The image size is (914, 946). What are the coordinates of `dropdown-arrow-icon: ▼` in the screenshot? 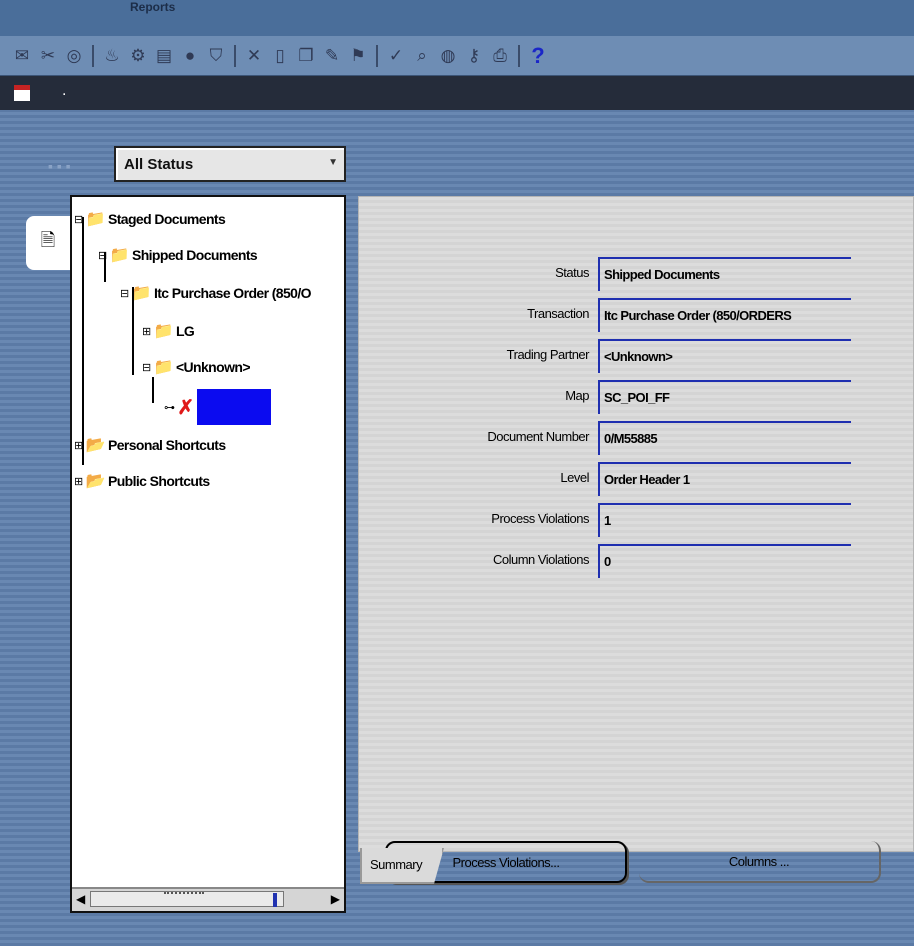 It's located at (333, 162).